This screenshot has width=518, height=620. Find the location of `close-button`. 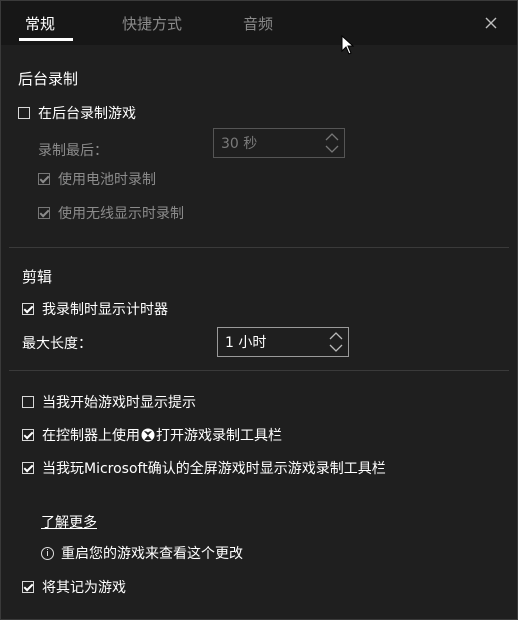

close-button is located at coordinates (491, 23).